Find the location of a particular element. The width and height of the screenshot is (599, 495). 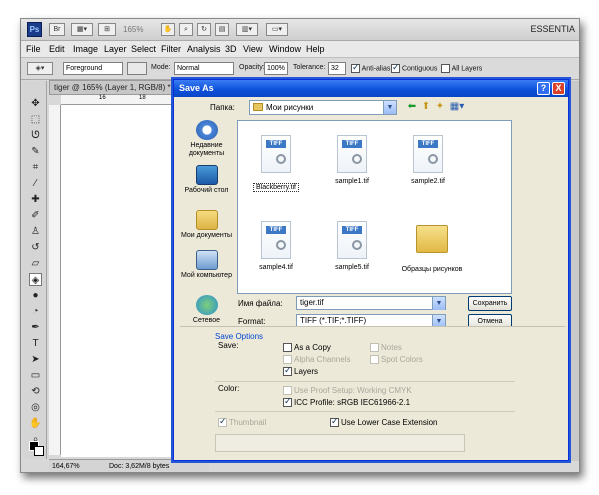

place-label: Рабочий стол is located at coordinates (206, 190).